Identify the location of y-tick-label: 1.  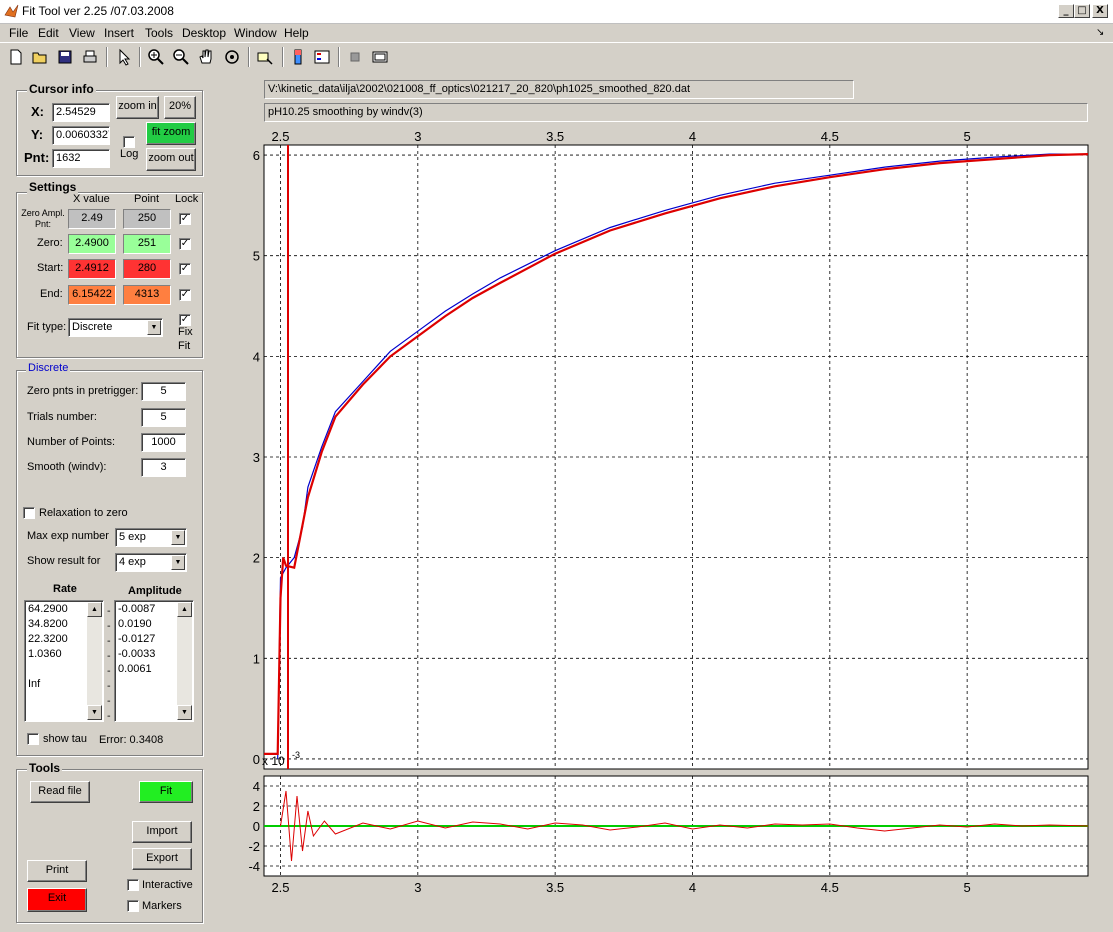
(256, 658).